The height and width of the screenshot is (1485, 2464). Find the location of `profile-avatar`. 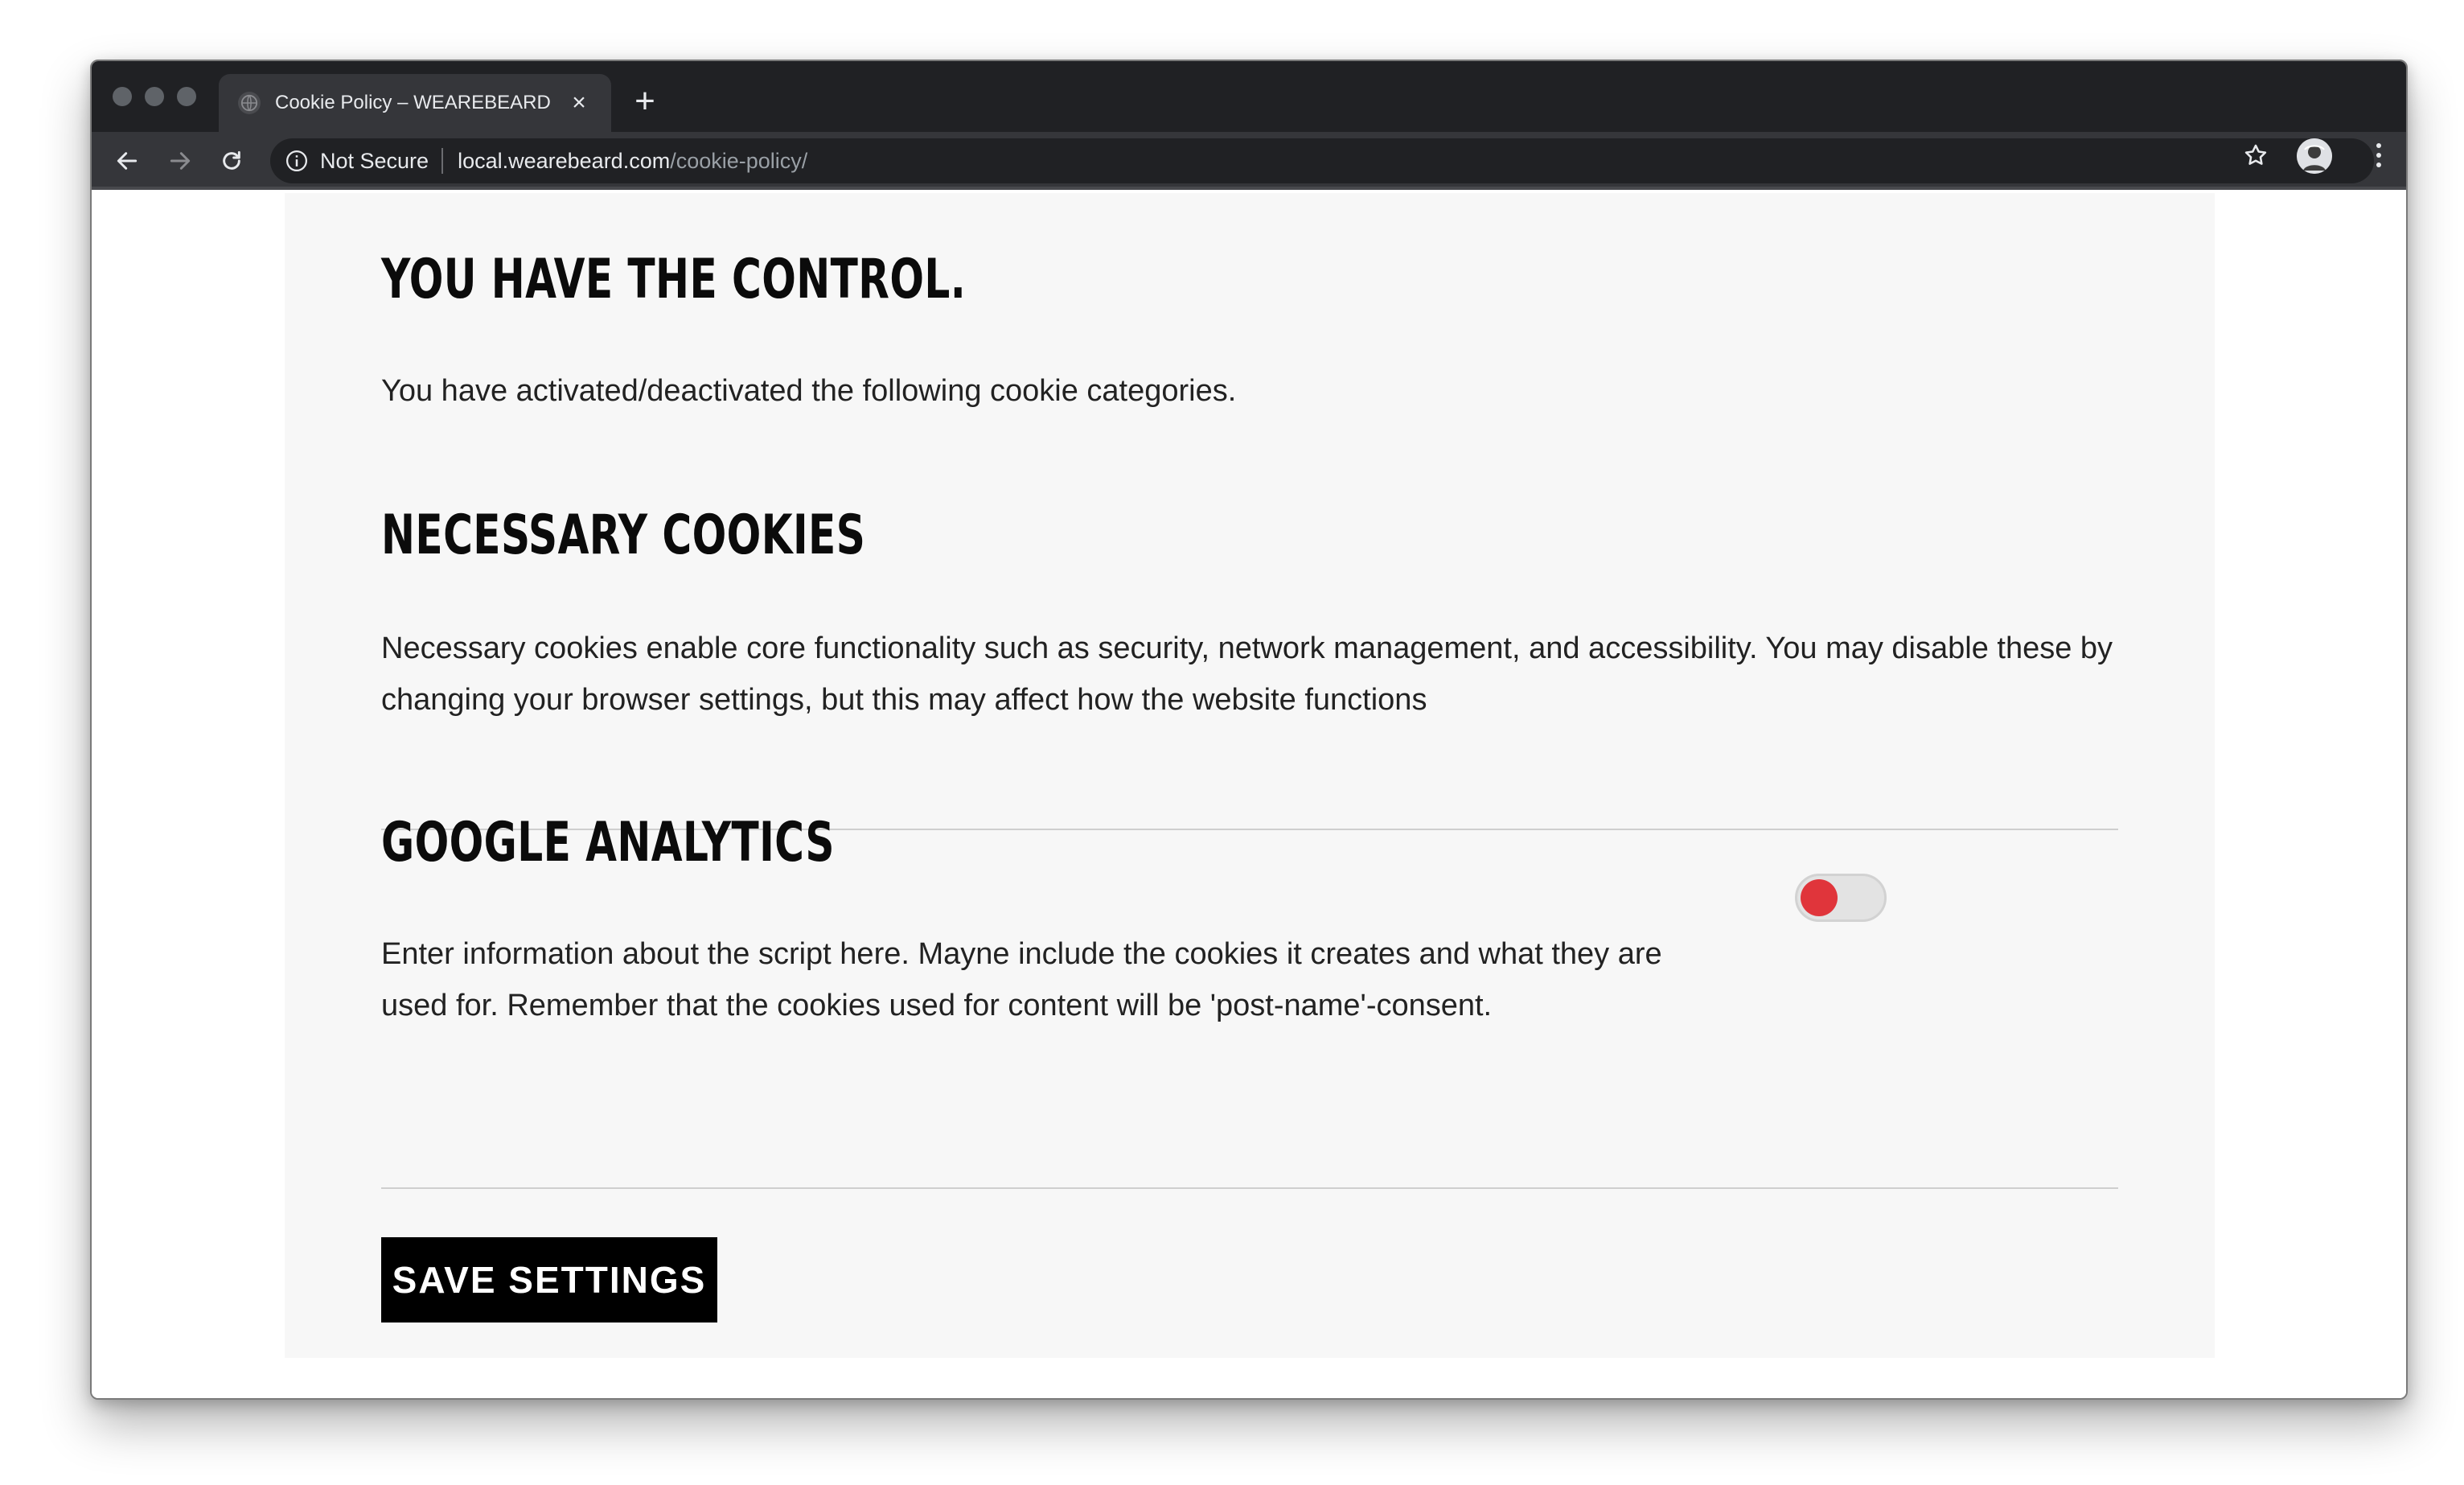

profile-avatar is located at coordinates (2314, 156).